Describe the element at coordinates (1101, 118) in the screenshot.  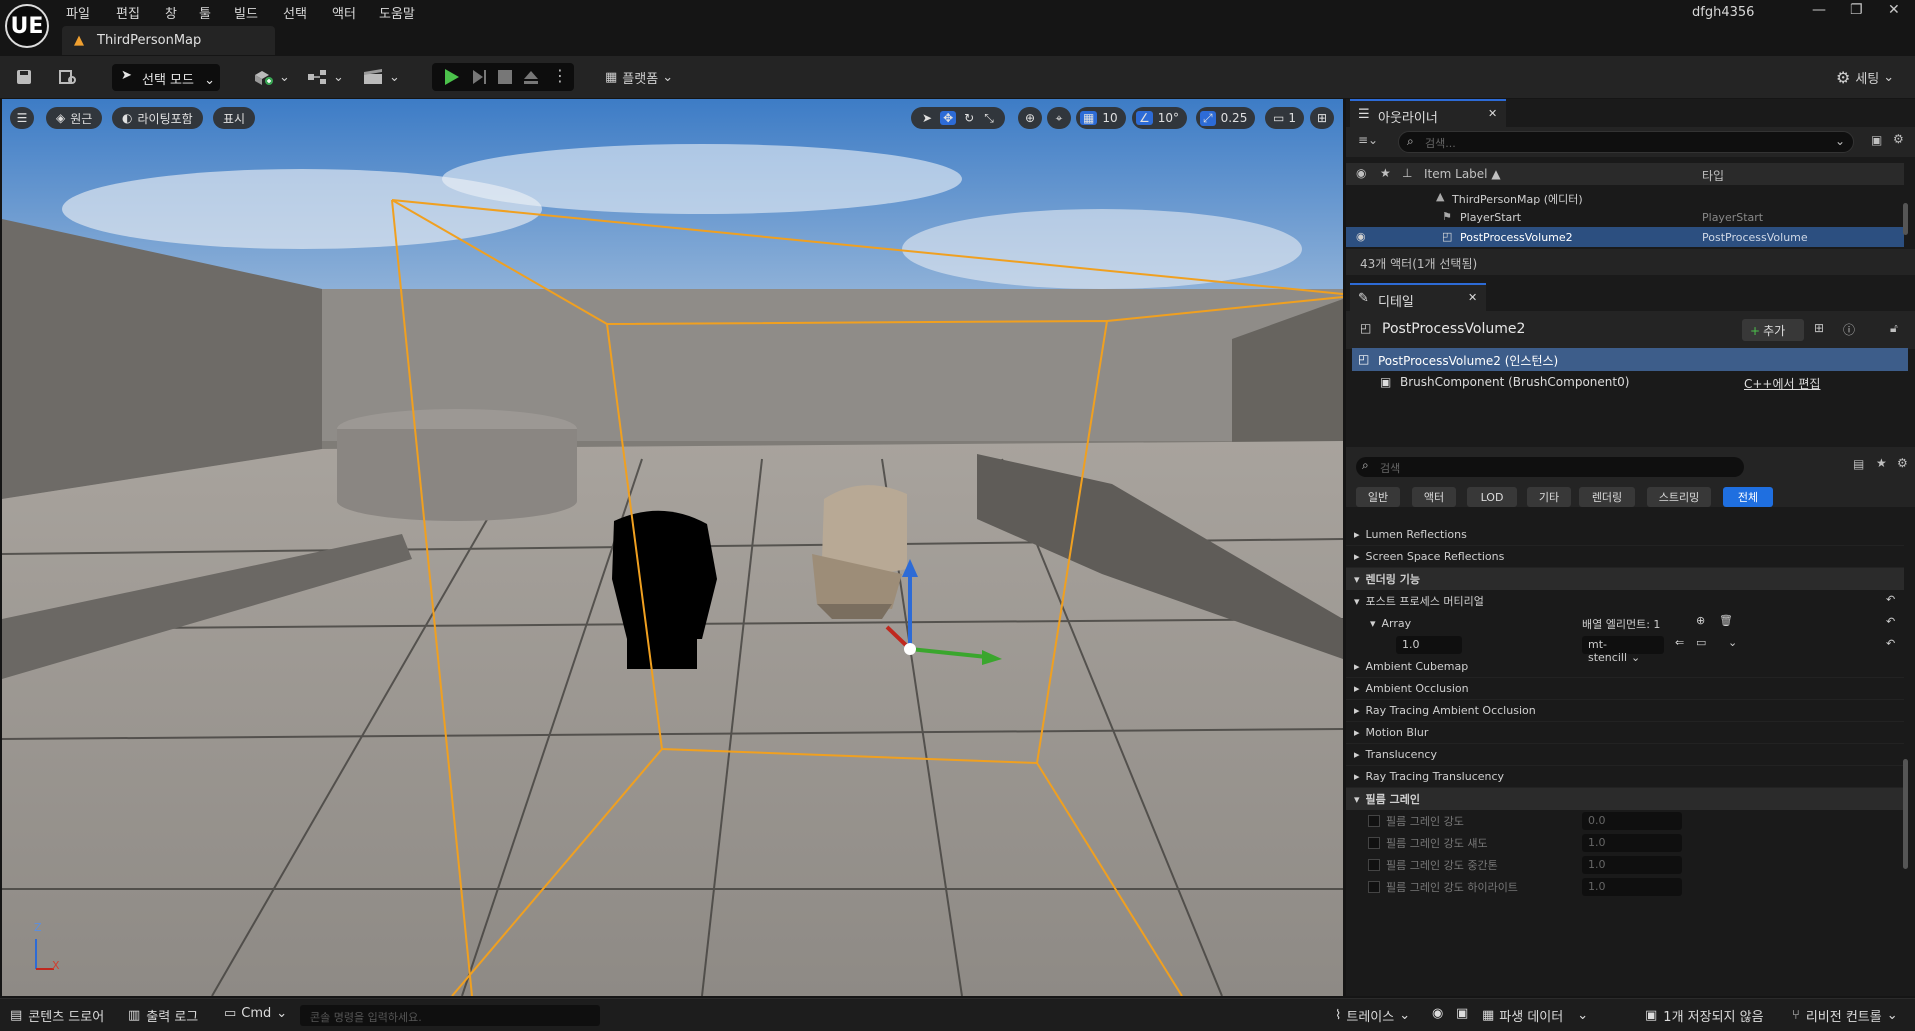
I see `grid-snap-button: ▦ 10` at that location.